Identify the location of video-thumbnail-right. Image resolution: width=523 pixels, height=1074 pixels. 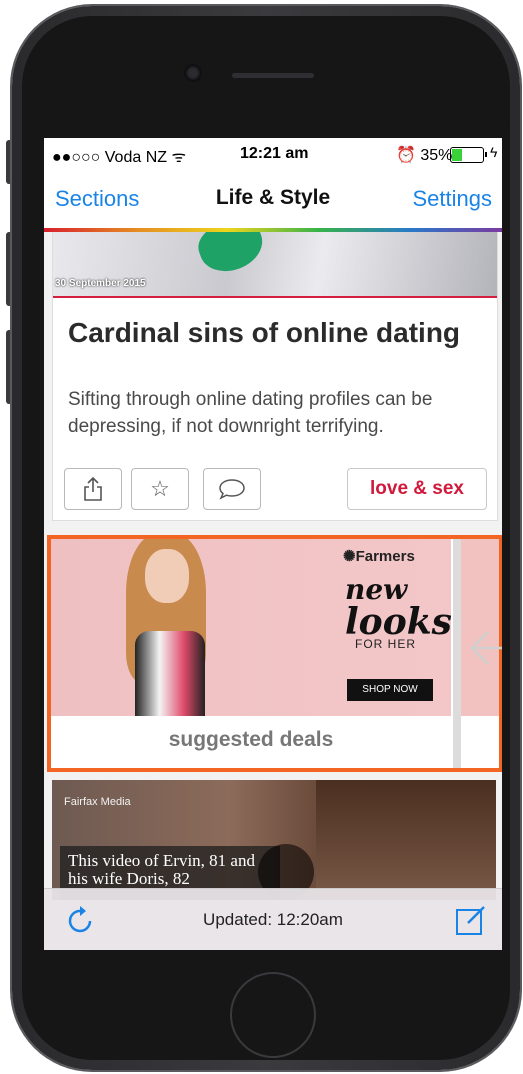
(406, 840).